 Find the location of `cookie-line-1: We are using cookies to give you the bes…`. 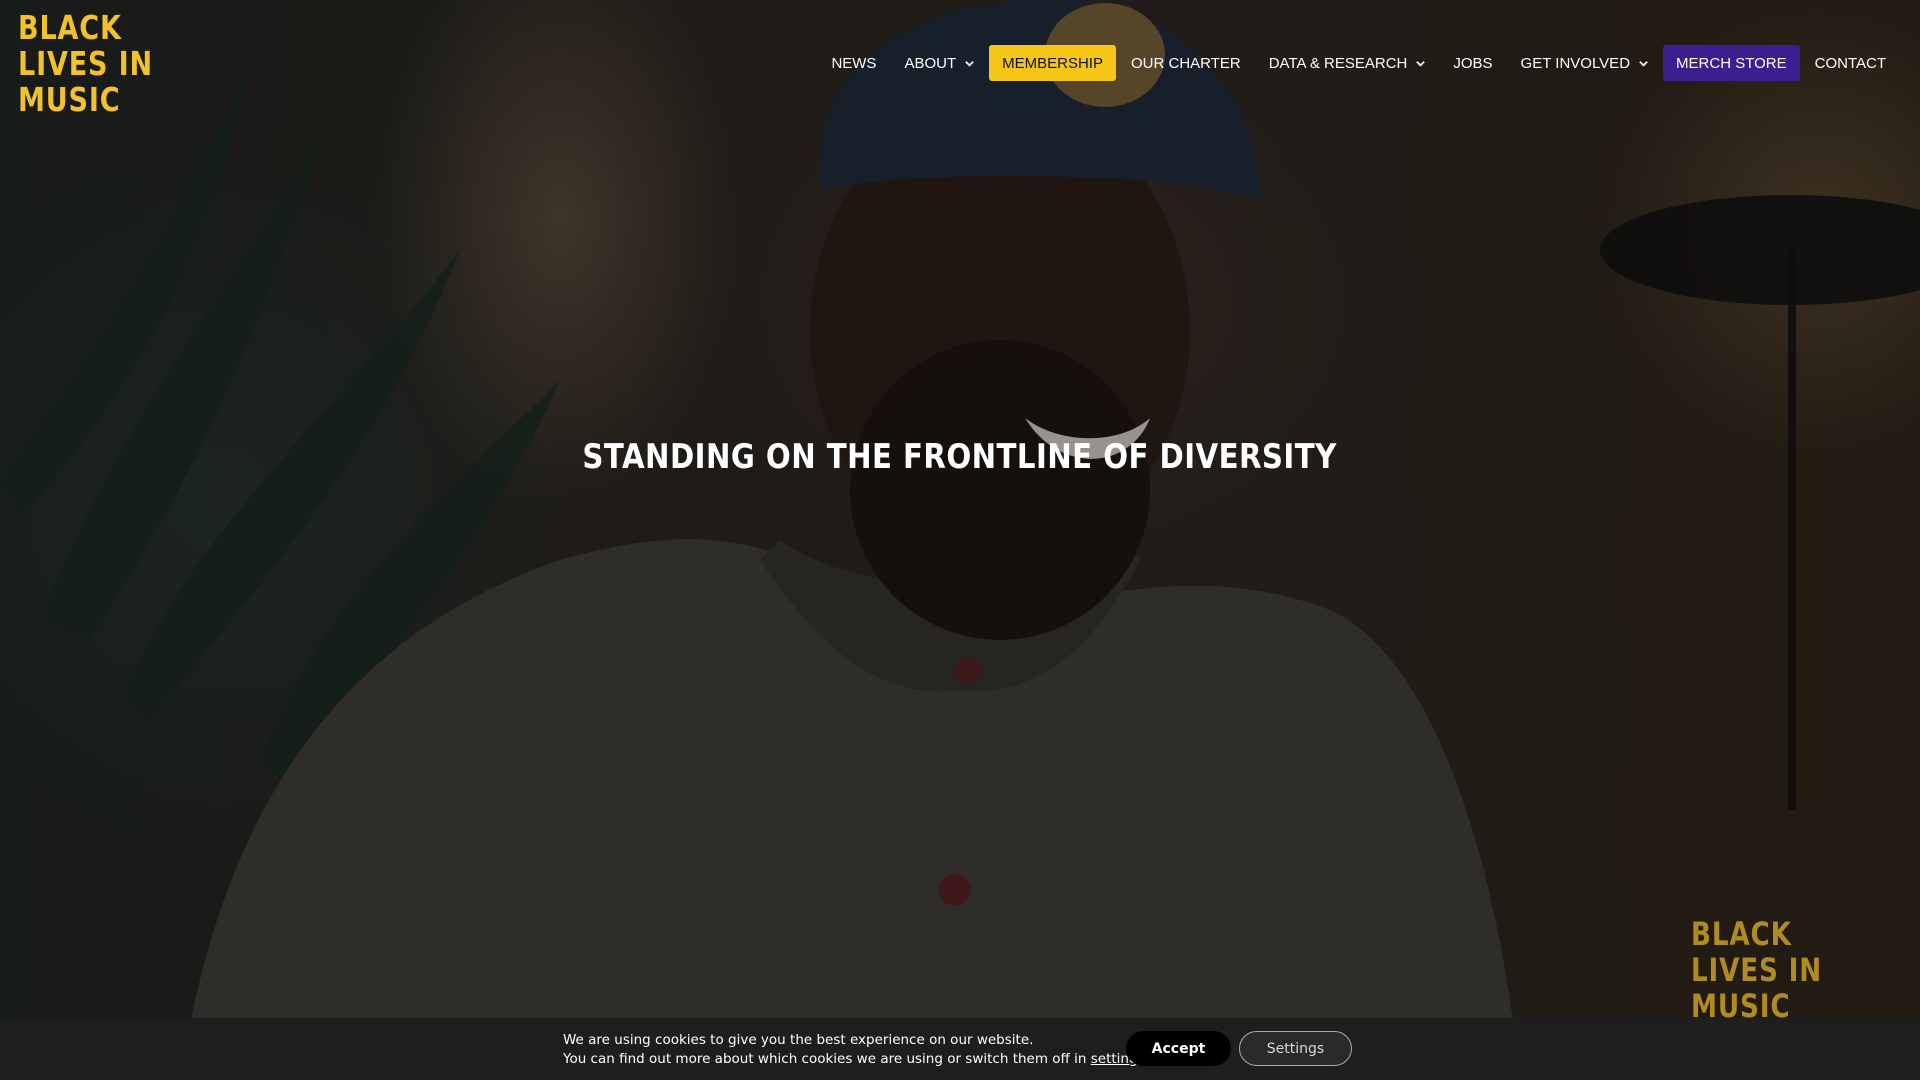

cookie-line-1: We are using cookies to give you the bes… is located at coordinates (798, 1040).